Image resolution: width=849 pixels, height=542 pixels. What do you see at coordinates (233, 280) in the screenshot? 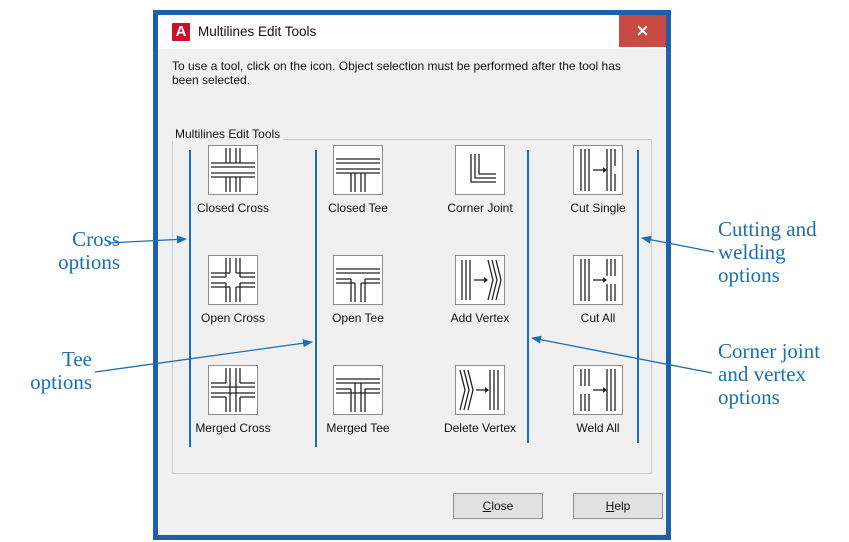
I see `open-cross-icon` at bounding box center [233, 280].